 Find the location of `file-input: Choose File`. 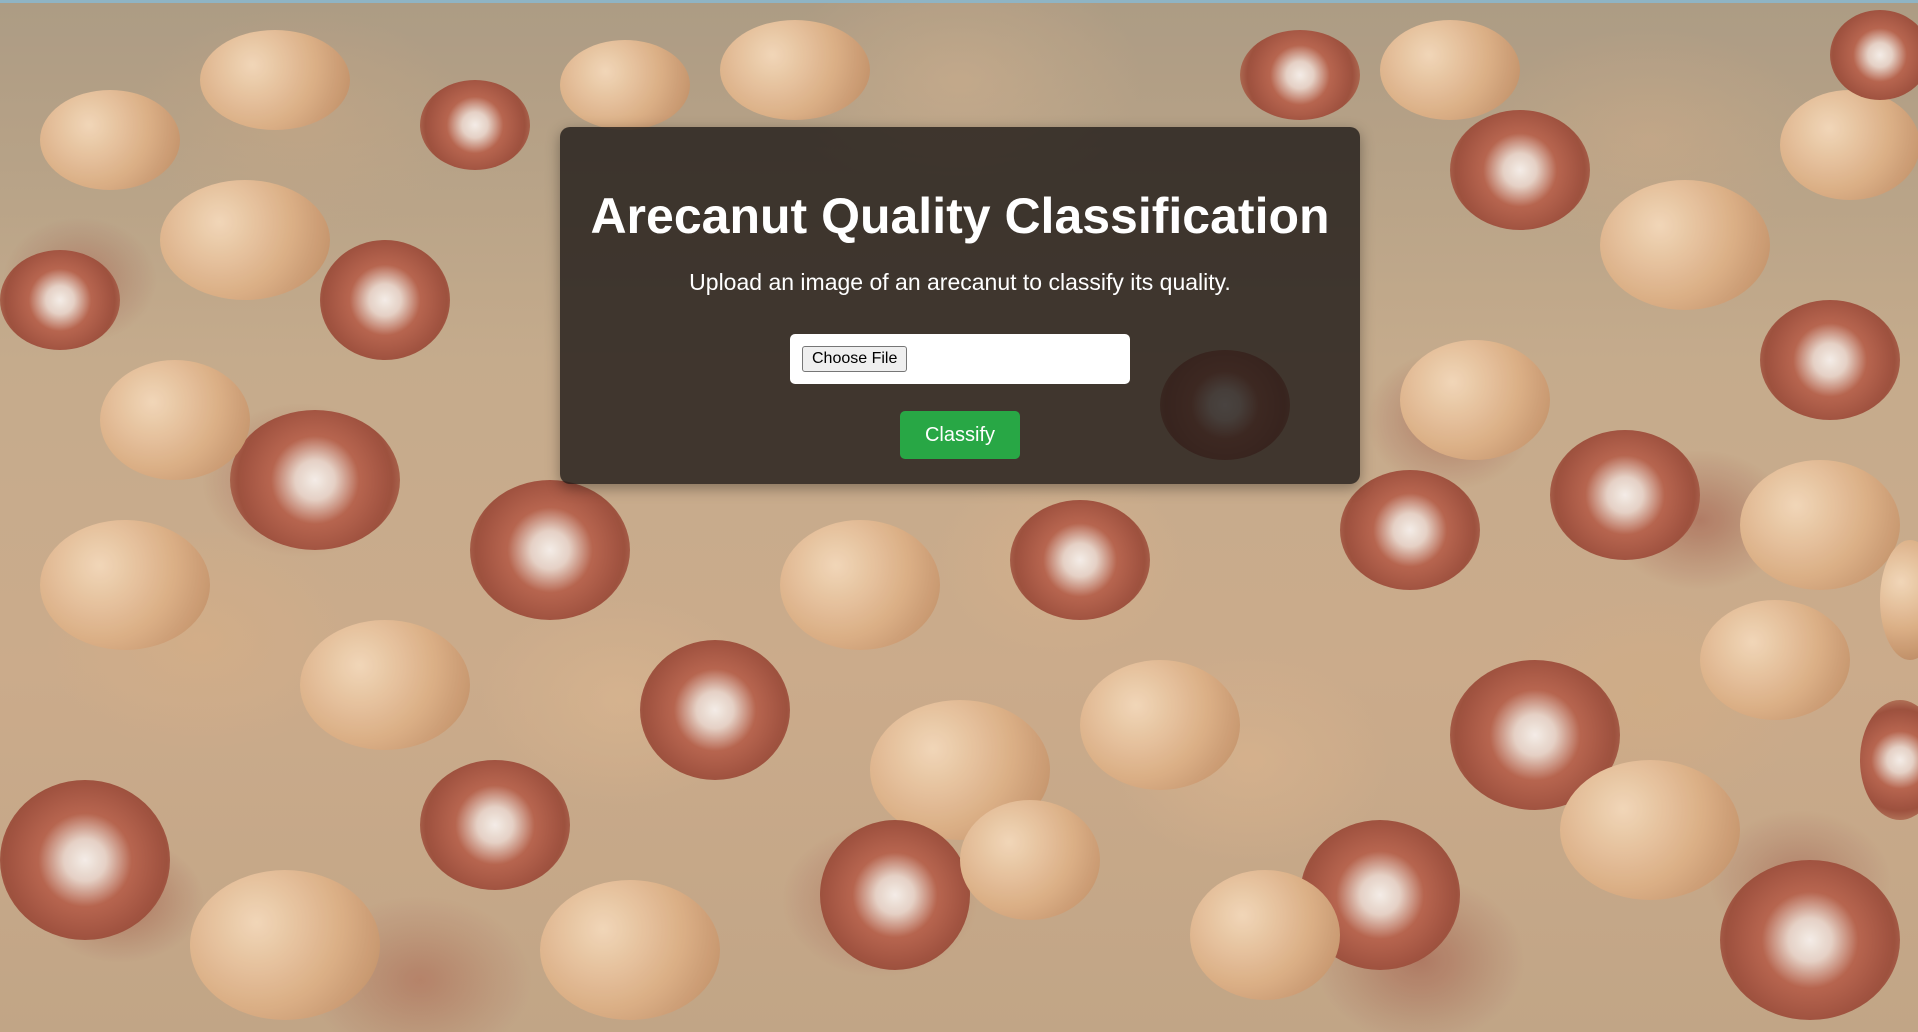

file-input: Choose File is located at coordinates (960, 359).